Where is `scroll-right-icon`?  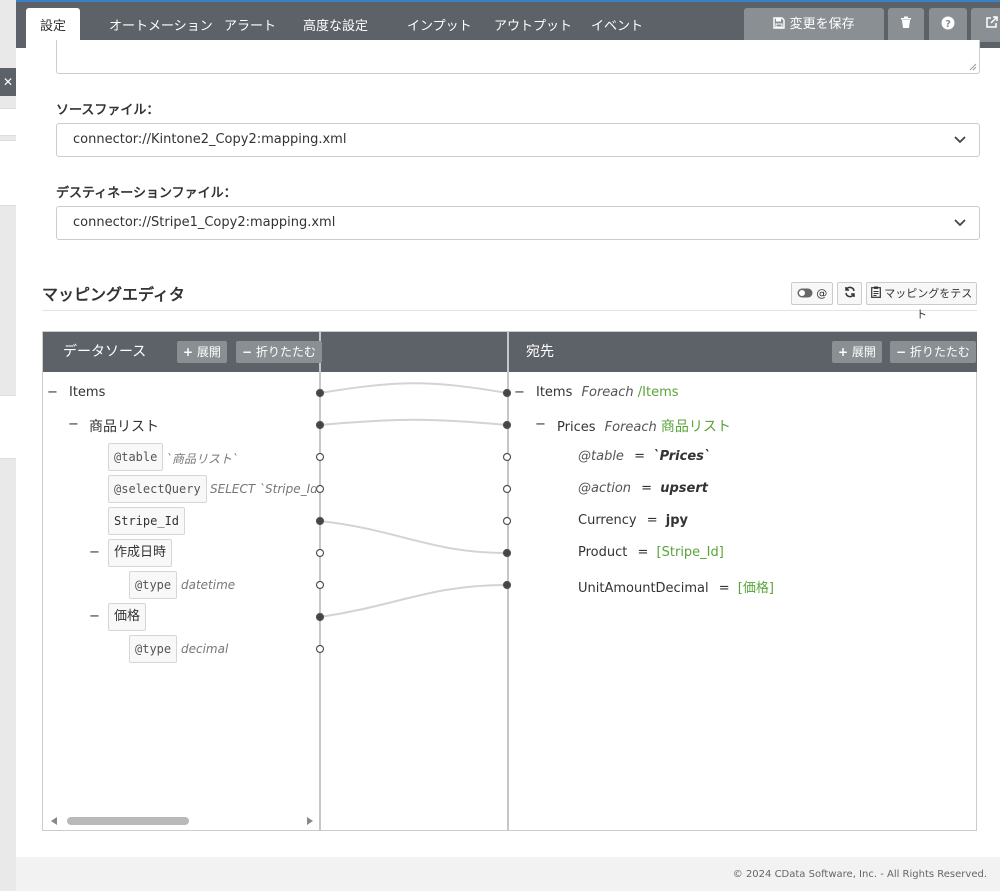 scroll-right-icon is located at coordinates (310, 821).